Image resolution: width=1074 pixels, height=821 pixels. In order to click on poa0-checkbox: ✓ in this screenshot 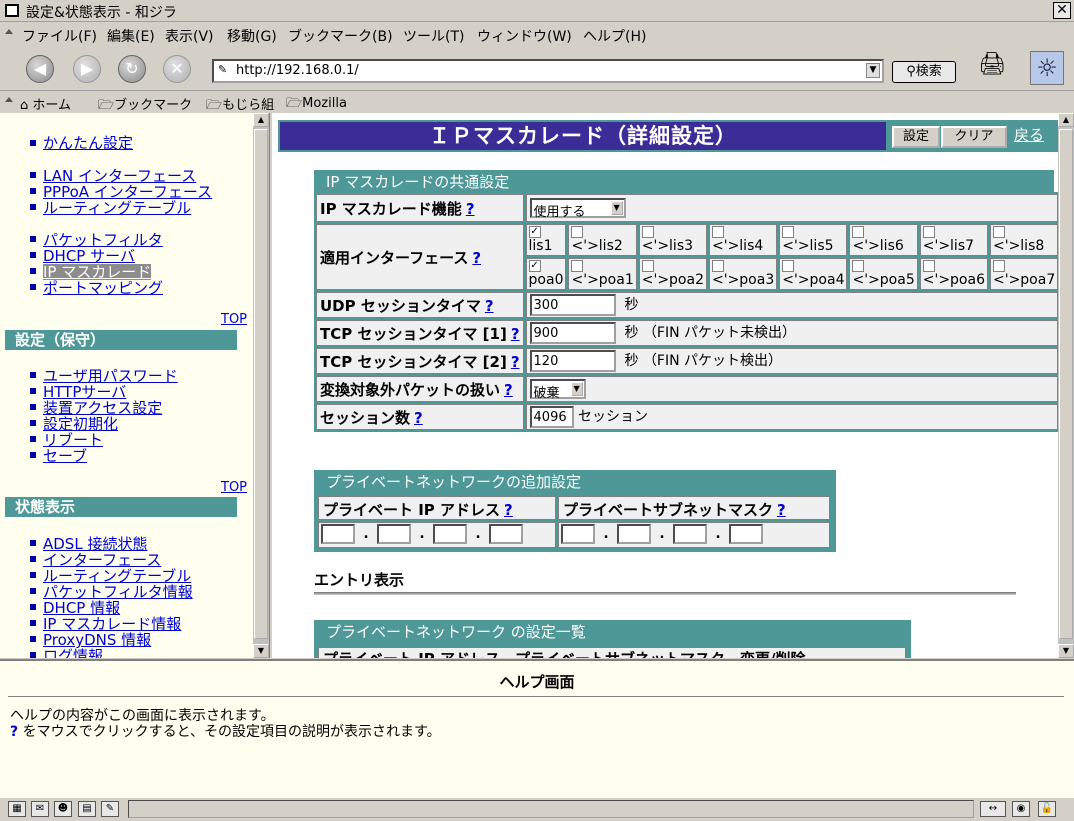, I will do `click(534, 266)`.